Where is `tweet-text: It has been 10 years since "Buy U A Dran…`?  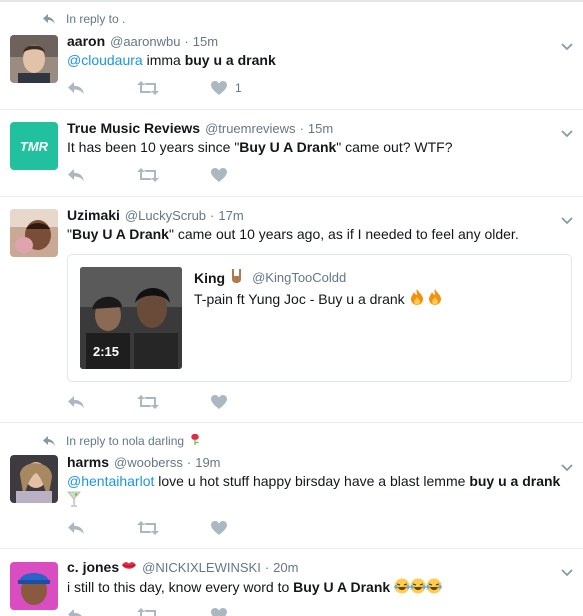 tweet-text: It has been 10 years since "Buy U A Dran… is located at coordinates (260, 147).